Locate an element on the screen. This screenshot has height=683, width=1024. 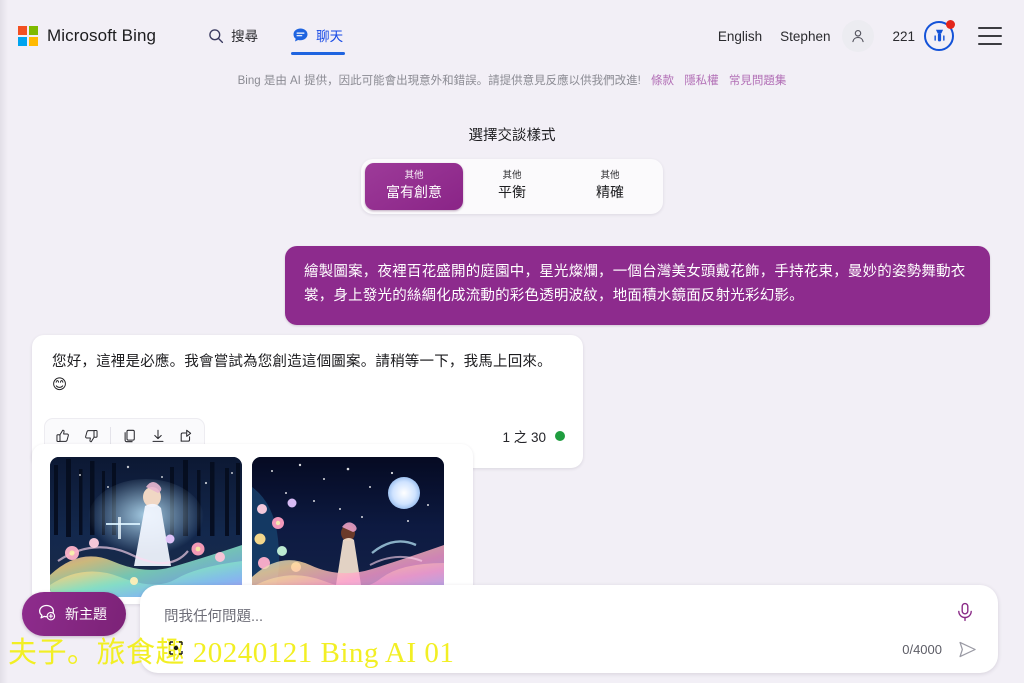
microsoft-logo-icon is located at coordinates (28, 36).